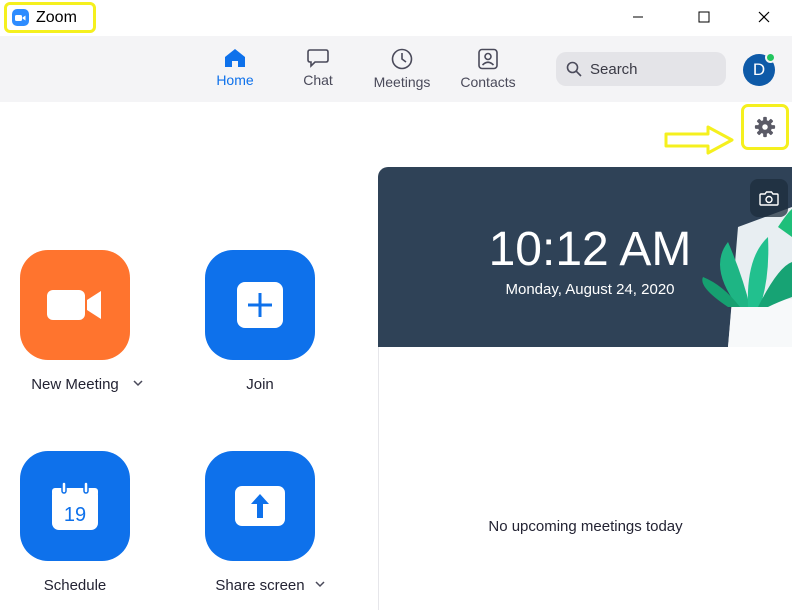 This screenshot has width=792, height=610. I want to click on contacts-icon, so click(488, 59).